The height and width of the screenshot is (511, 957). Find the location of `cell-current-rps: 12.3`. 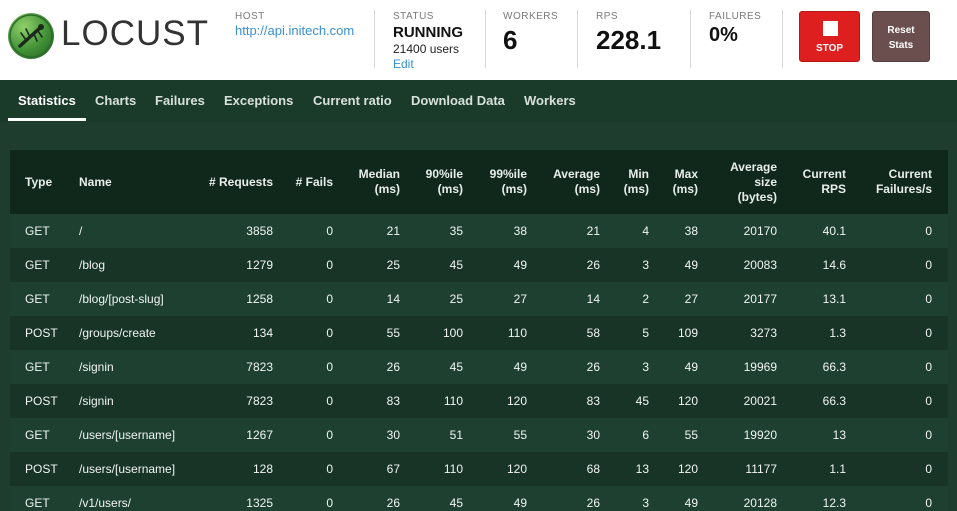

cell-current-rps: 12.3 is located at coordinates (834, 503).